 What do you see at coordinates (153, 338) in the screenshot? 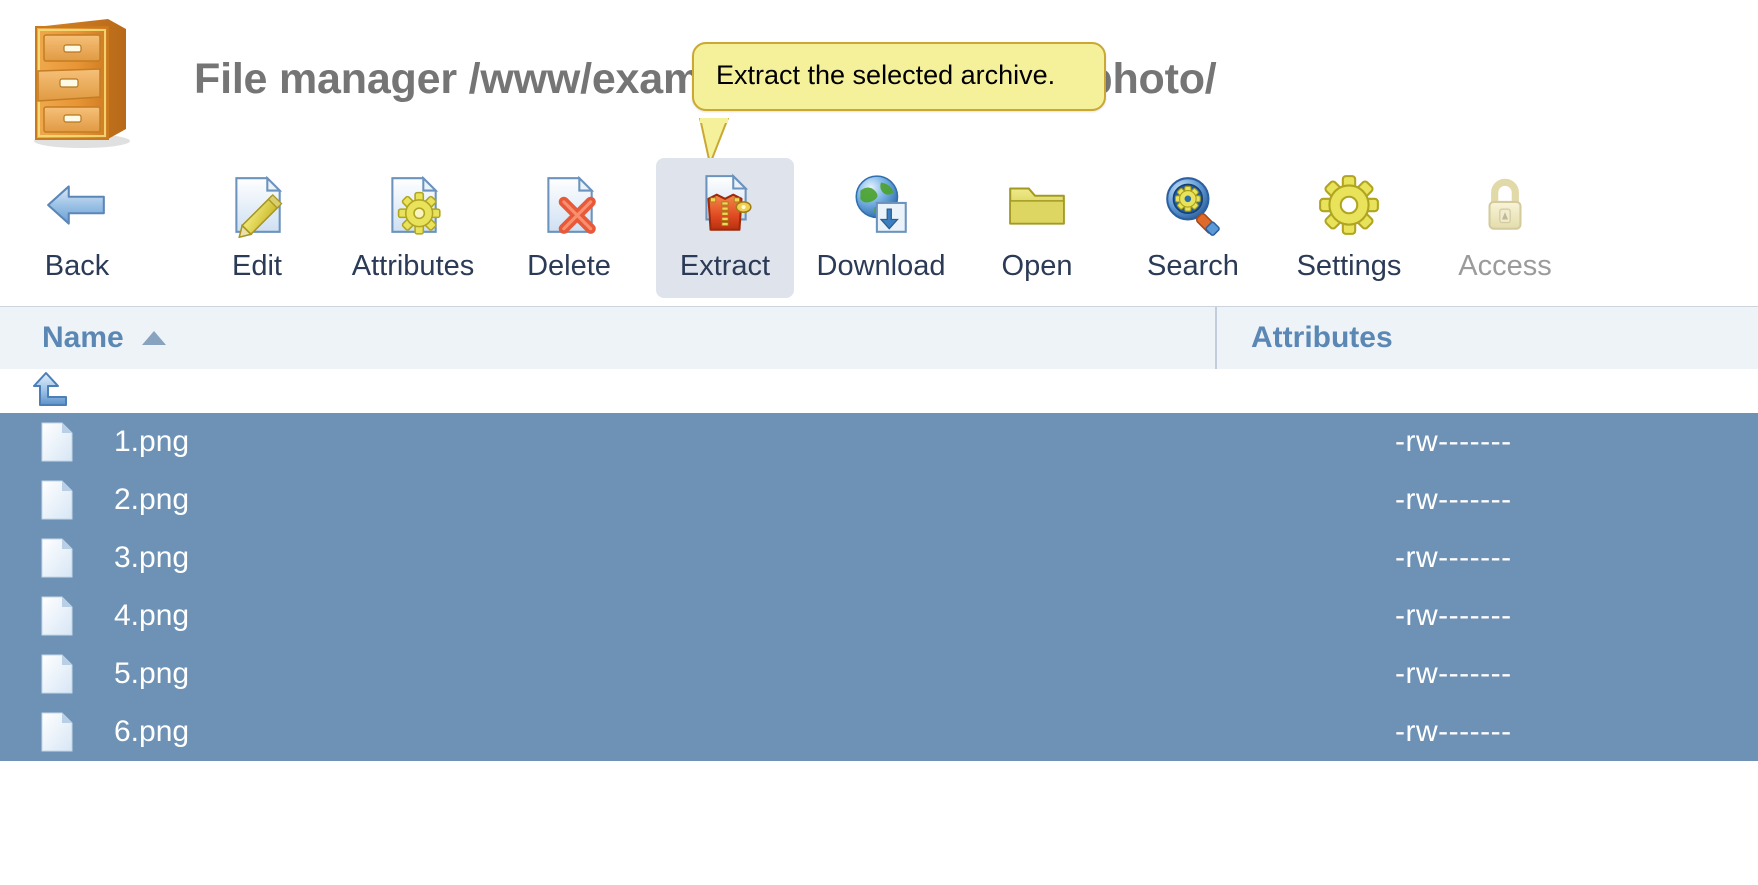
I see `sort-asc-icon` at bounding box center [153, 338].